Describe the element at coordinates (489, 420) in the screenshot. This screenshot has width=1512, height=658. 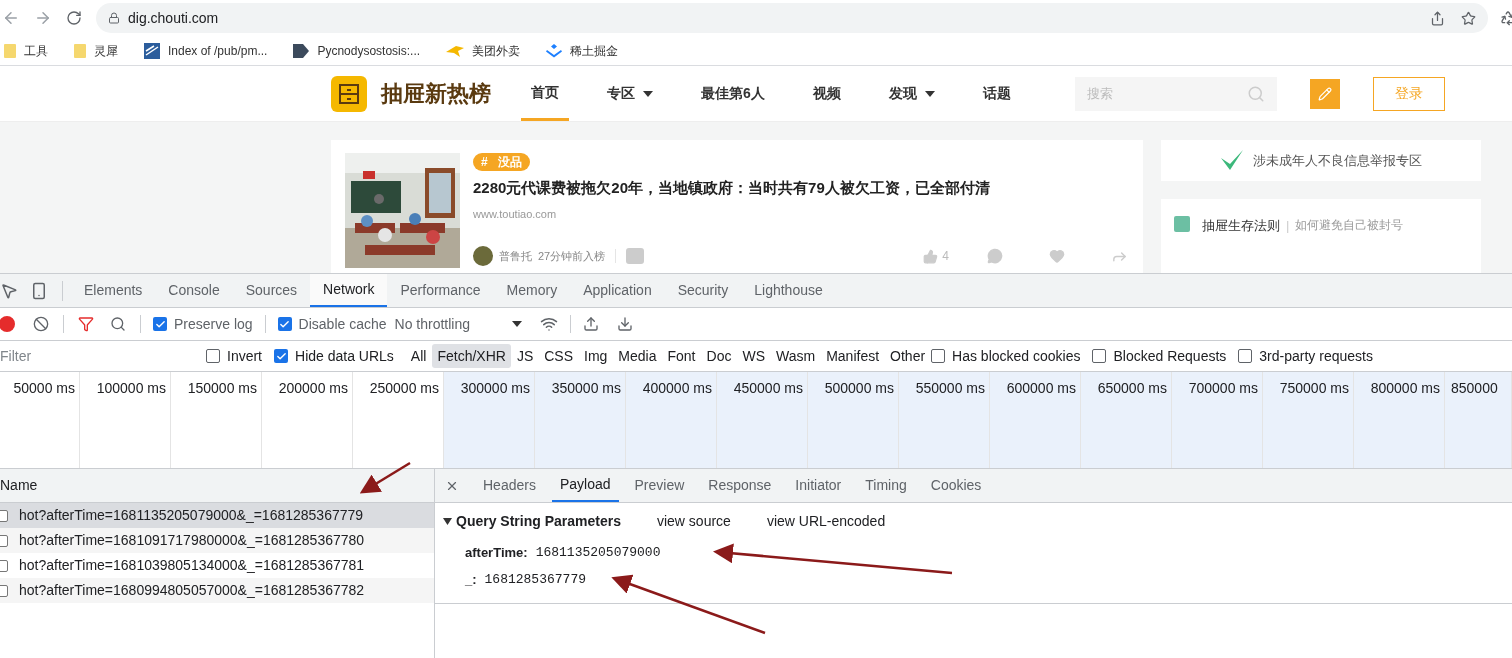
I see `timeline-column: 300000 ms` at that location.